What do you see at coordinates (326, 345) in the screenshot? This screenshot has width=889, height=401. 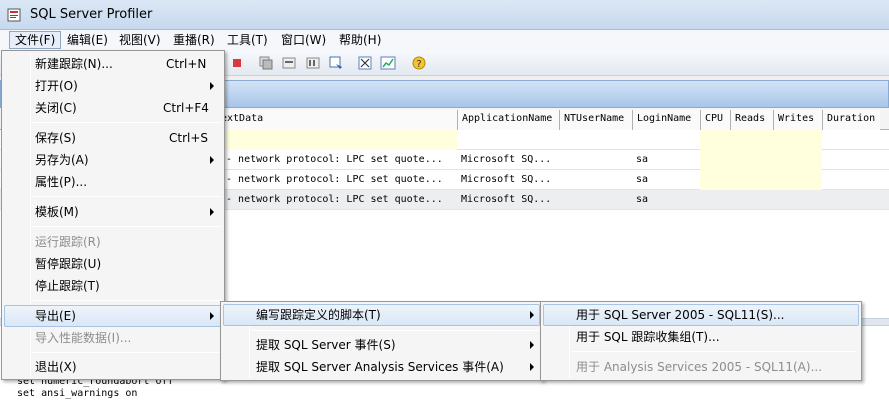 I see `menu-item-label: 提取 SQL Server 事件(S)` at bounding box center [326, 345].